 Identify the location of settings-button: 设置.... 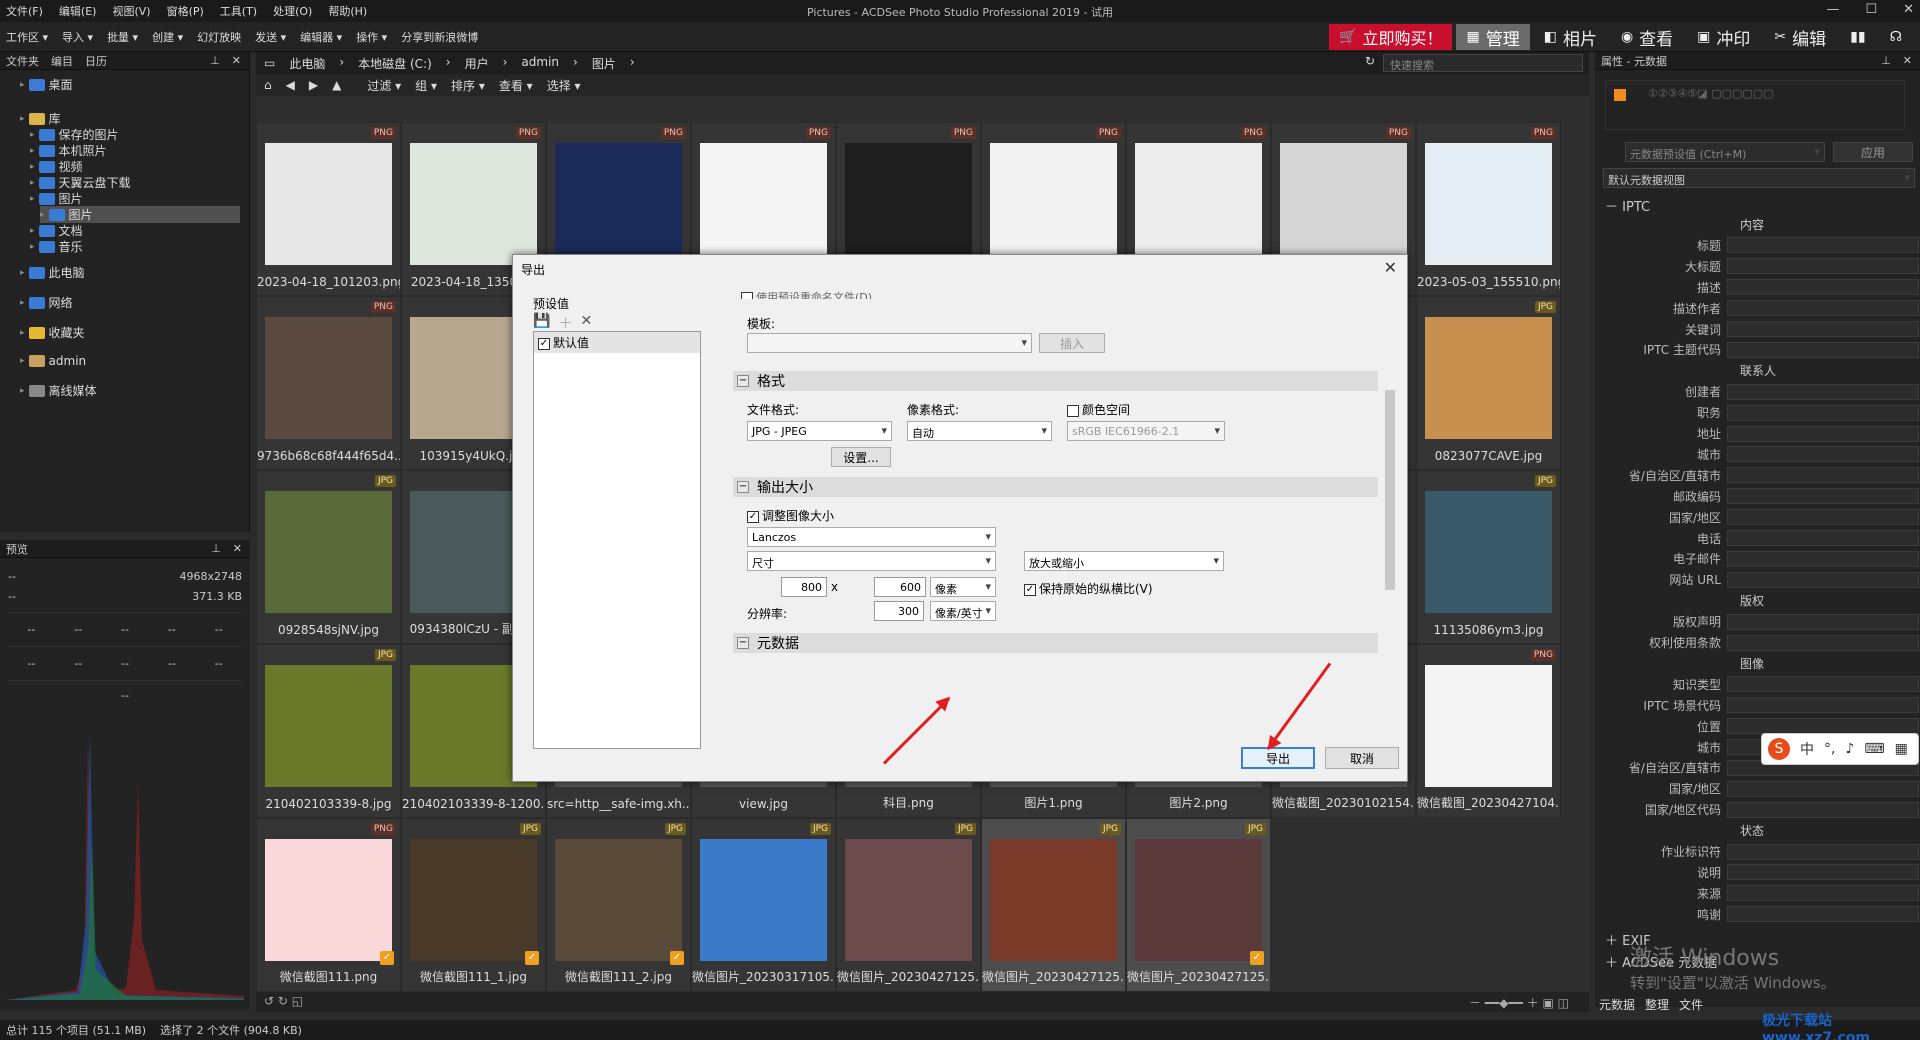
(861, 457).